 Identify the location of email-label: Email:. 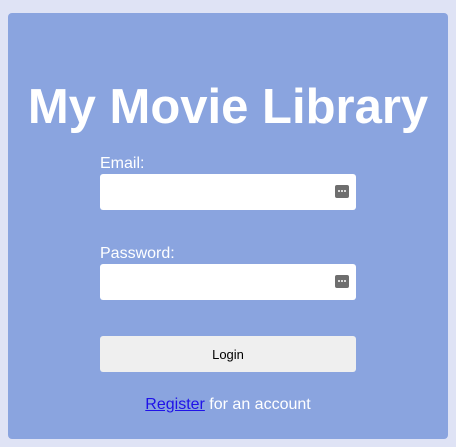
(122, 163).